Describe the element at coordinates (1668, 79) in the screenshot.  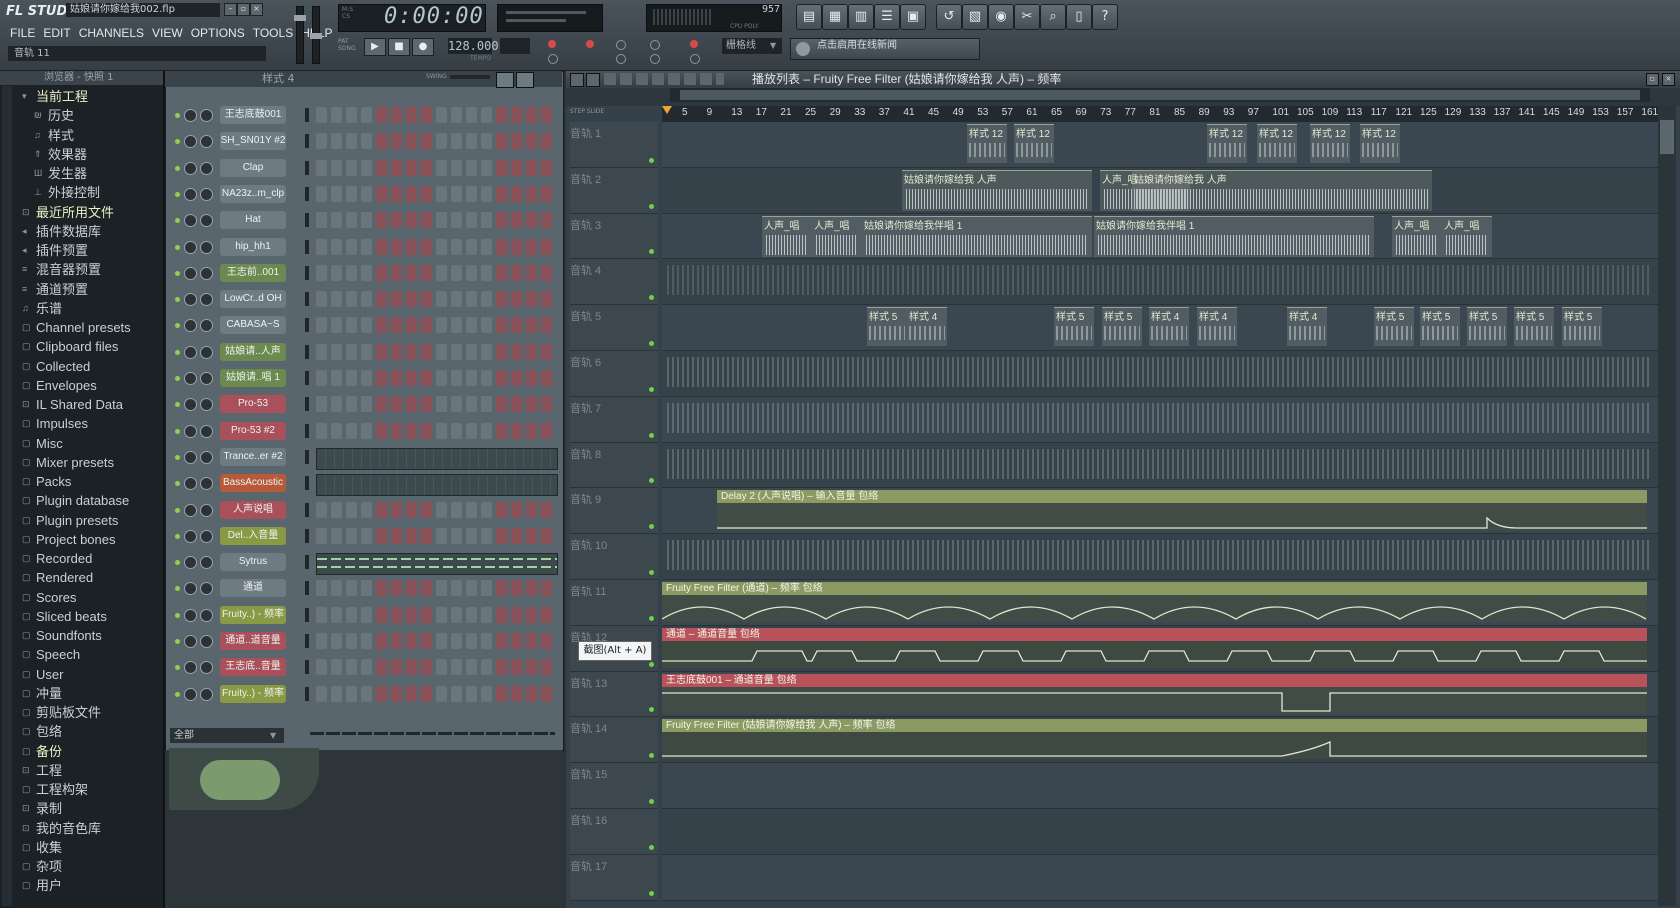
I see `close-icon: ×` at that location.